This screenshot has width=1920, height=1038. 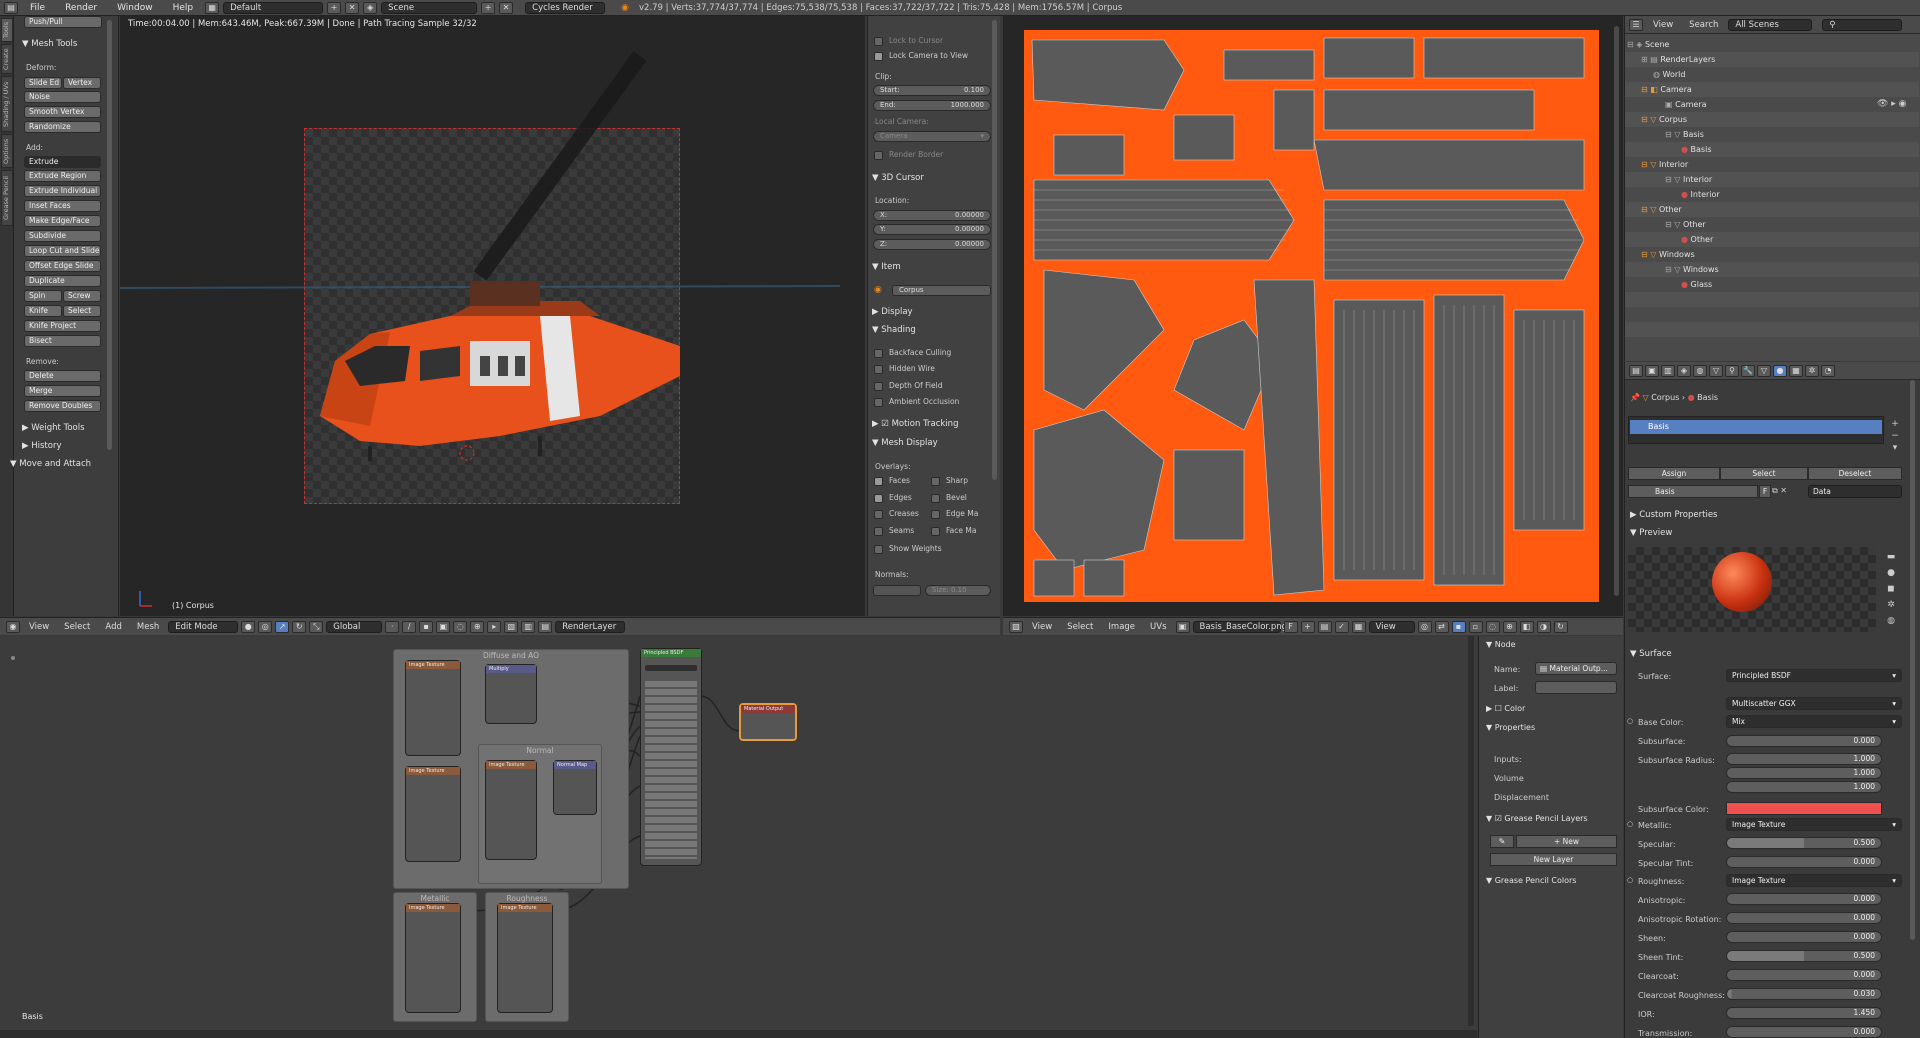 I want to click on cursor-z-field: Z: 0.00000, so click(x=932, y=244).